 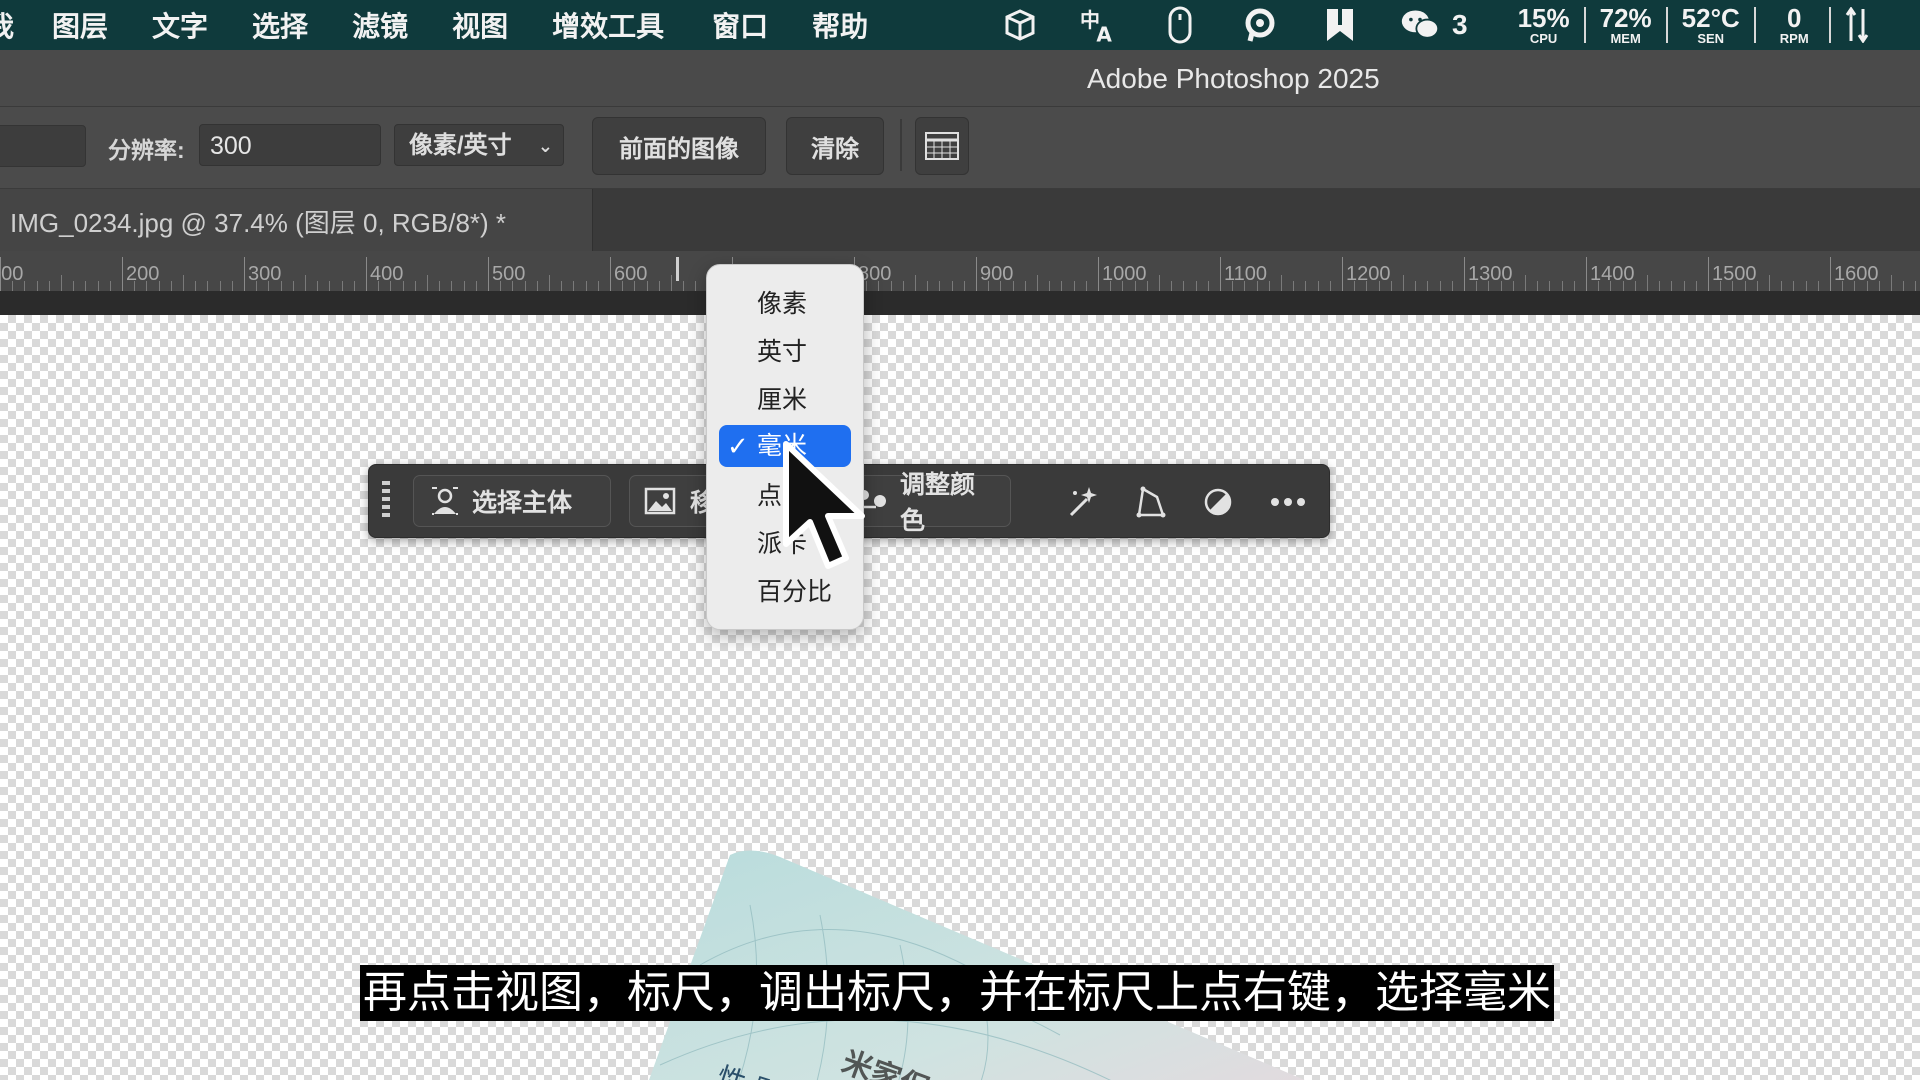 I want to click on select-subject-button: 选择主体, so click(x=512, y=501).